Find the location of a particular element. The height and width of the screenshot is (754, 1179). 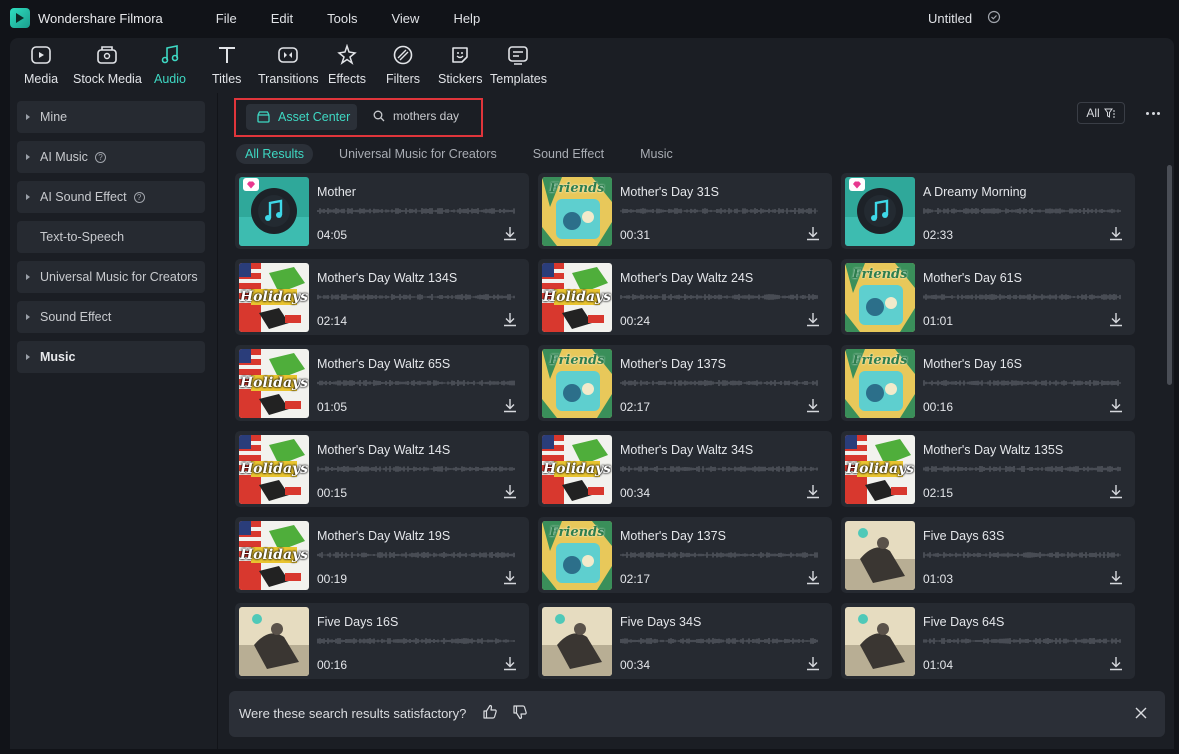

audio-result-card: Friends Mother's Day 16S 00:16 is located at coordinates (988, 383).